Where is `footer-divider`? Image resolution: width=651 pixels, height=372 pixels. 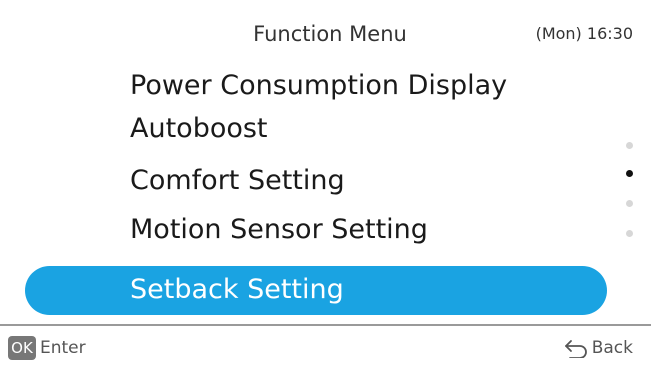 footer-divider is located at coordinates (325, 325).